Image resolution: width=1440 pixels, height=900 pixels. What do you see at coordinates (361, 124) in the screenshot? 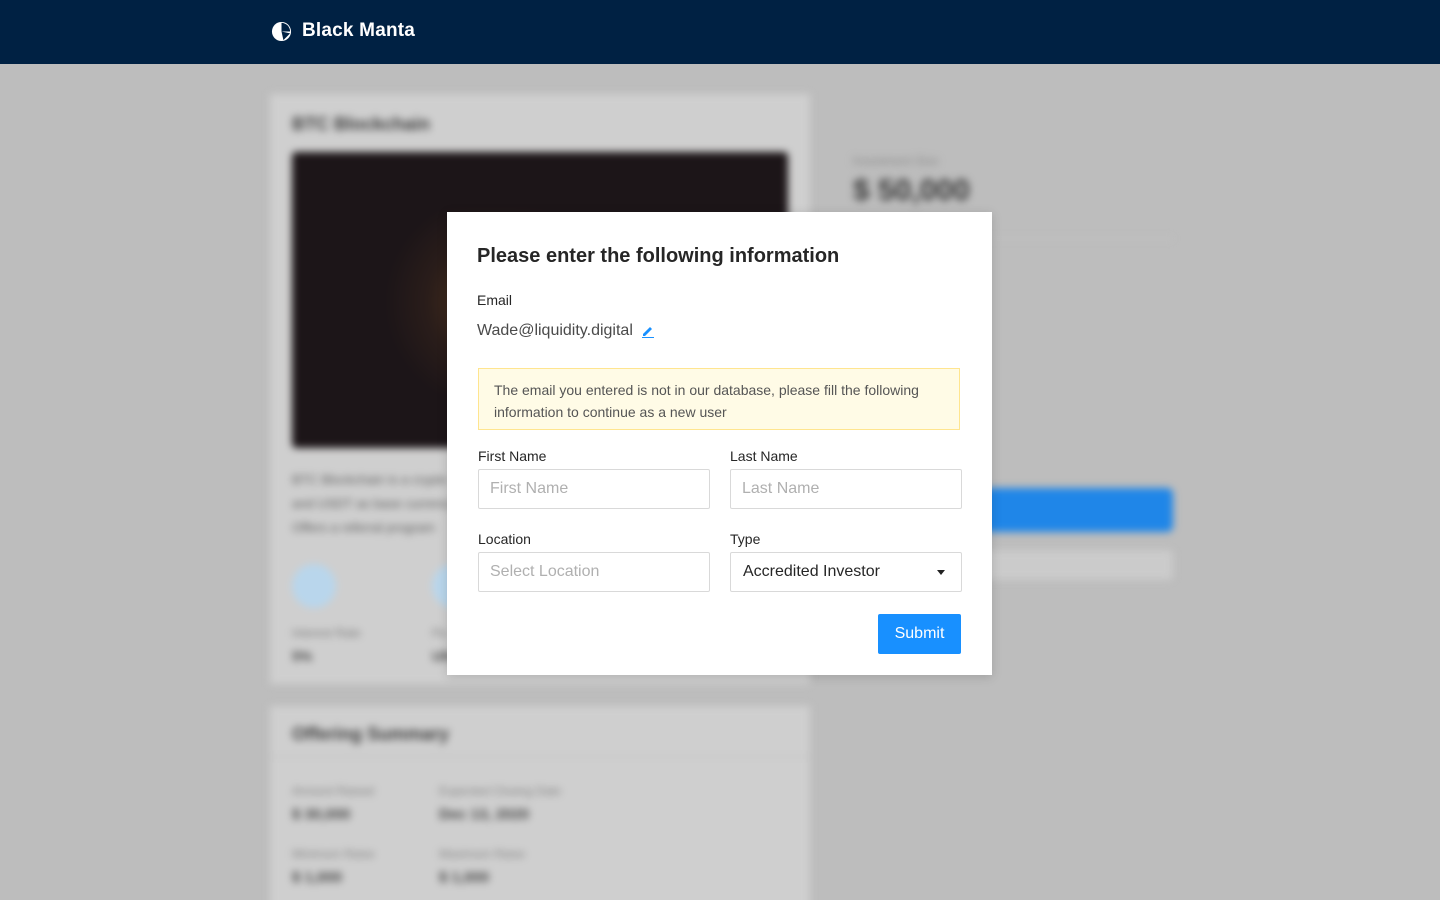
I see `offering-title: BTC Blockchain` at bounding box center [361, 124].